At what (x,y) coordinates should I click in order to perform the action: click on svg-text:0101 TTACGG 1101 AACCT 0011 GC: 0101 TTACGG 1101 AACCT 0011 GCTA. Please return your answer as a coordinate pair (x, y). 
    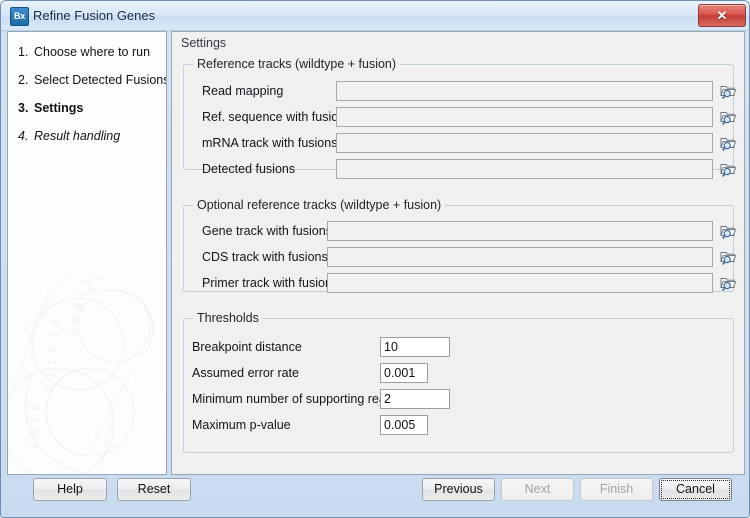
    Looking at the image, I should click on (108, 413).